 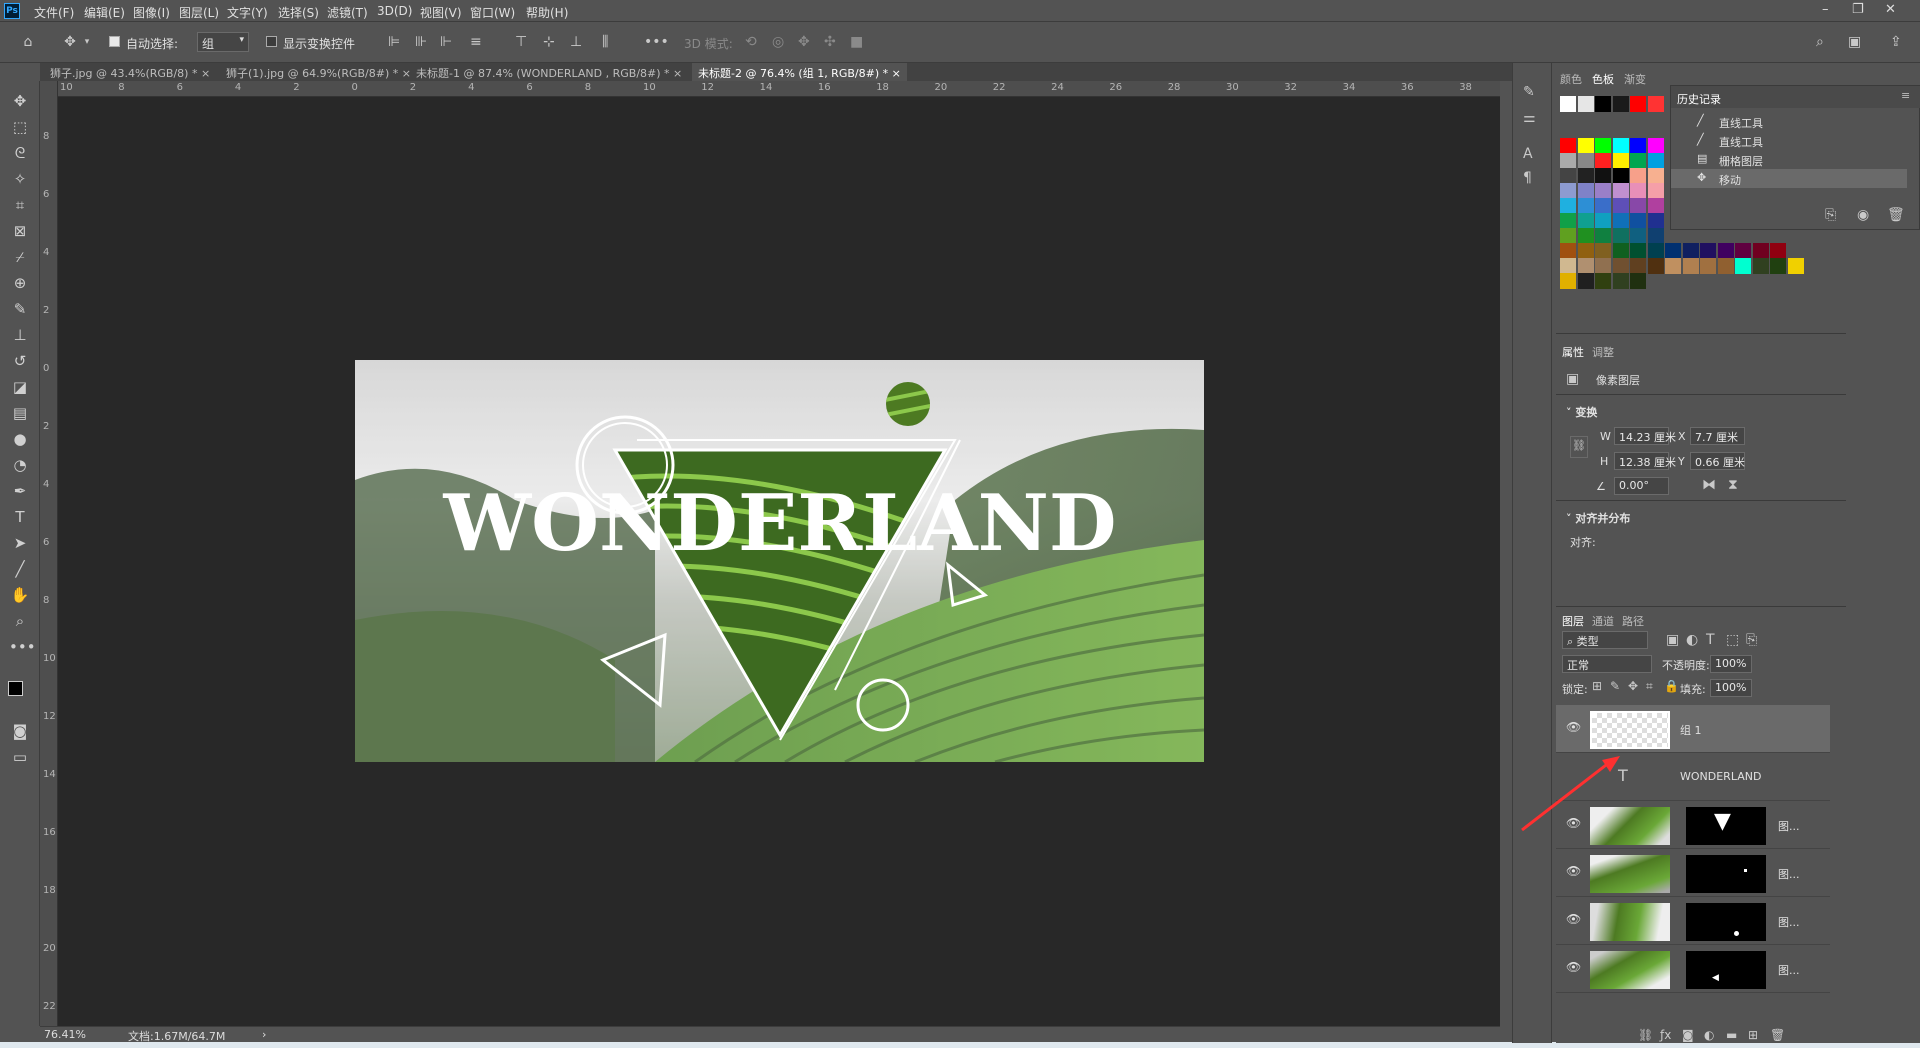 What do you see at coordinates (20, 257) in the screenshot?
I see `eyedropper-icon: ⌿` at bounding box center [20, 257].